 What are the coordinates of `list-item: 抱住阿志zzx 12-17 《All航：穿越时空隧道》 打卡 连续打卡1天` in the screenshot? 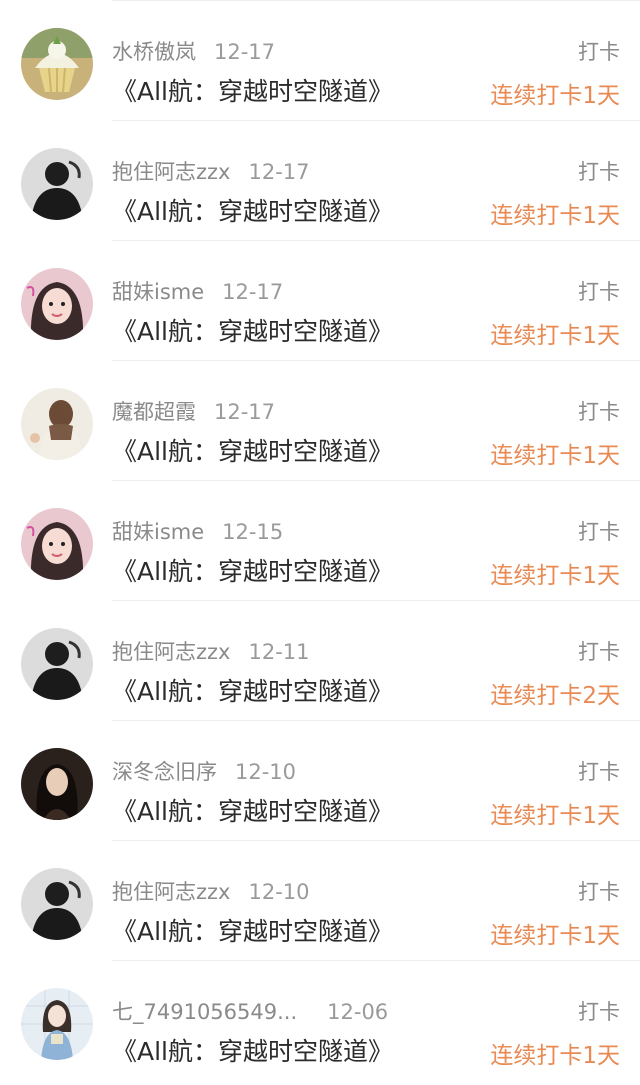 It's located at (320, 180).